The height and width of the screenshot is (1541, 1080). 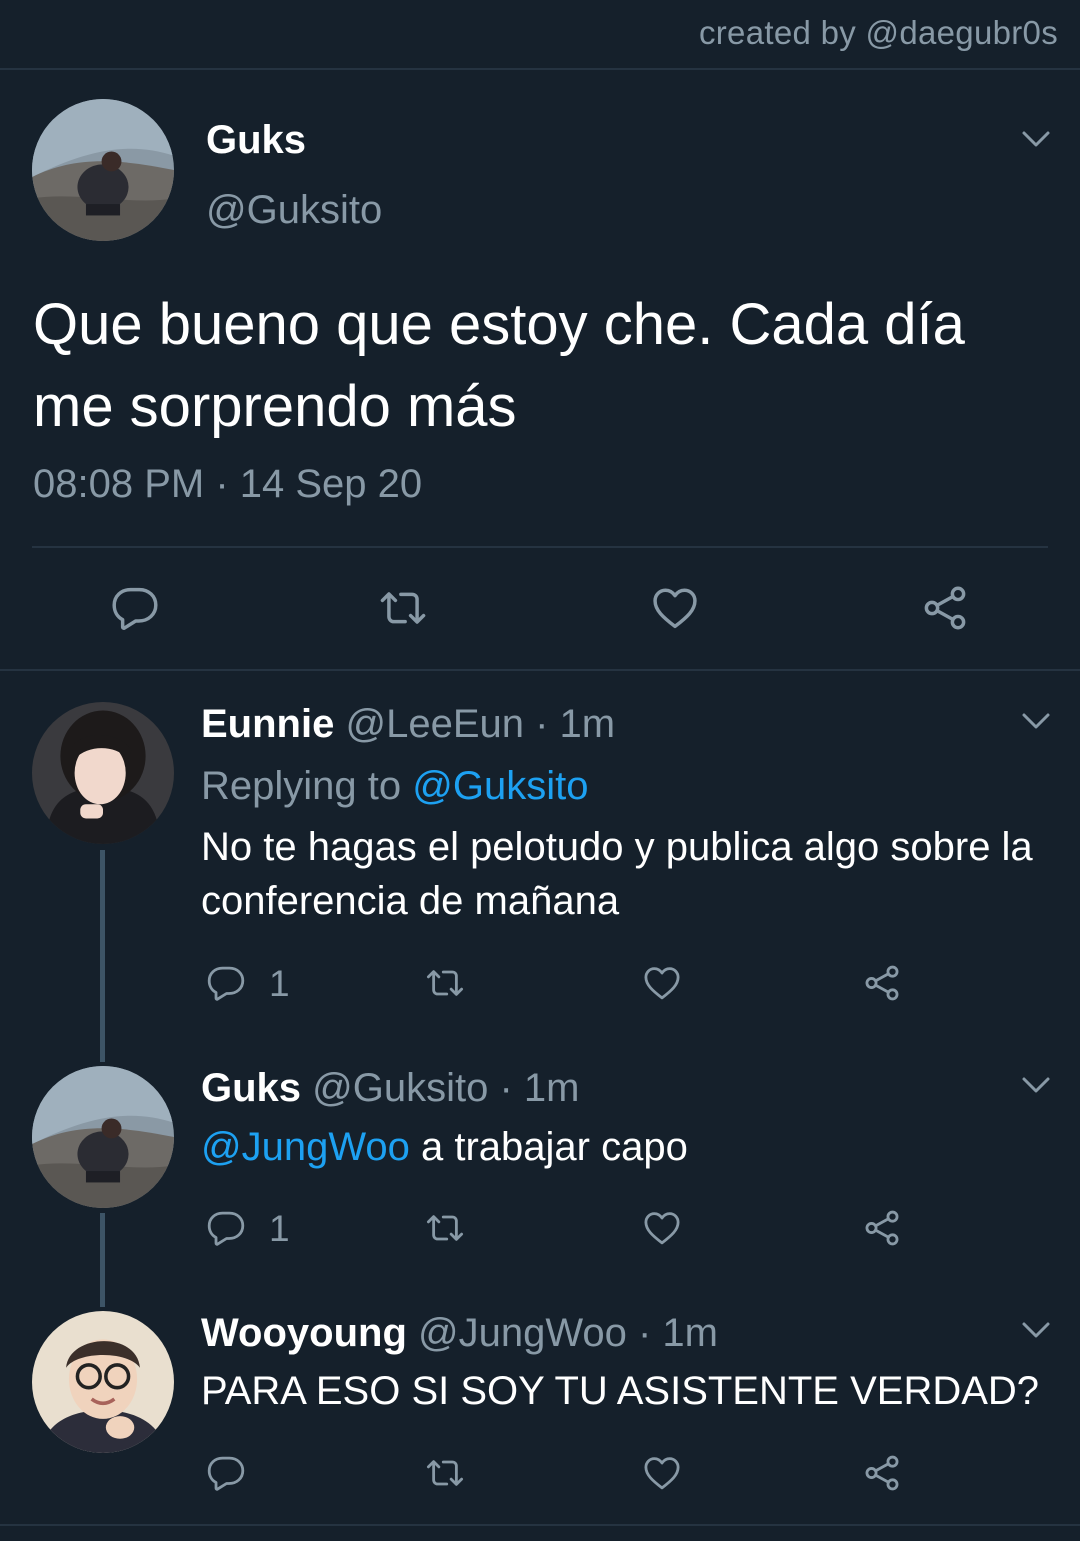 What do you see at coordinates (548, 1147) in the screenshot?
I see `reply-text-body: a trabajar capo` at bounding box center [548, 1147].